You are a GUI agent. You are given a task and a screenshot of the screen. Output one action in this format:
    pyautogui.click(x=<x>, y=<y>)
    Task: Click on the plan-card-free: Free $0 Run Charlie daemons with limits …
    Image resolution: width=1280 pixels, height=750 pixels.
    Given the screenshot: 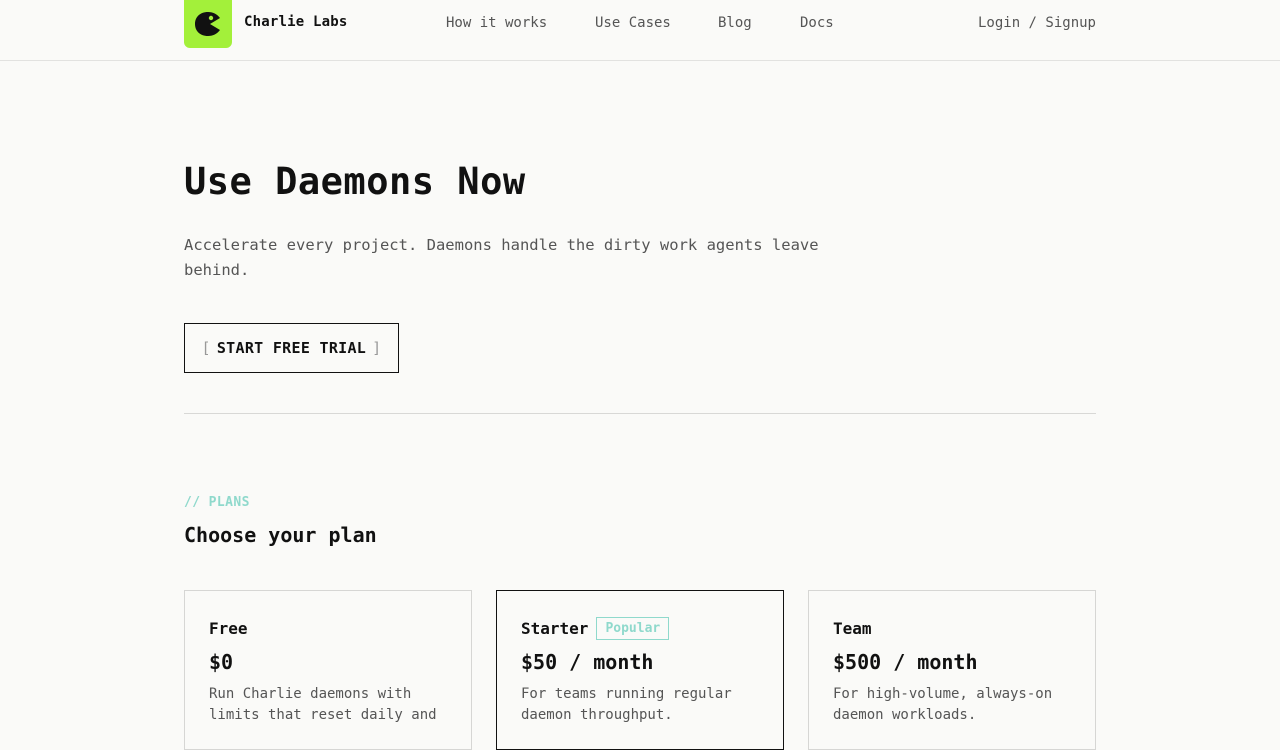 What is the action you would take?
    pyautogui.click(x=328, y=670)
    